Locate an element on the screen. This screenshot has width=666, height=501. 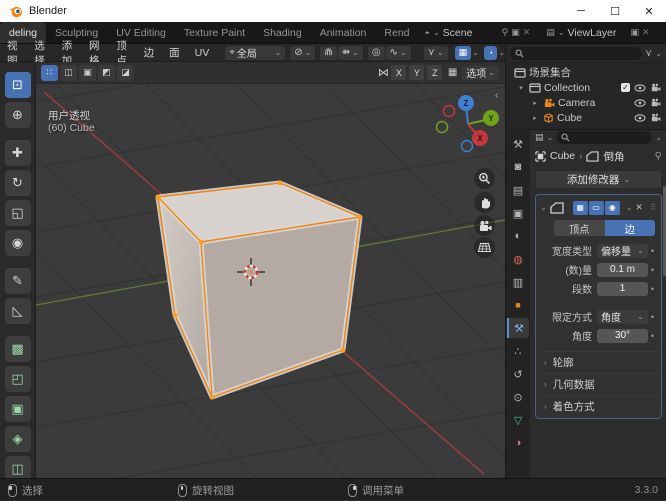
xray-toggle: ▦ is located at coordinates (463, 52).